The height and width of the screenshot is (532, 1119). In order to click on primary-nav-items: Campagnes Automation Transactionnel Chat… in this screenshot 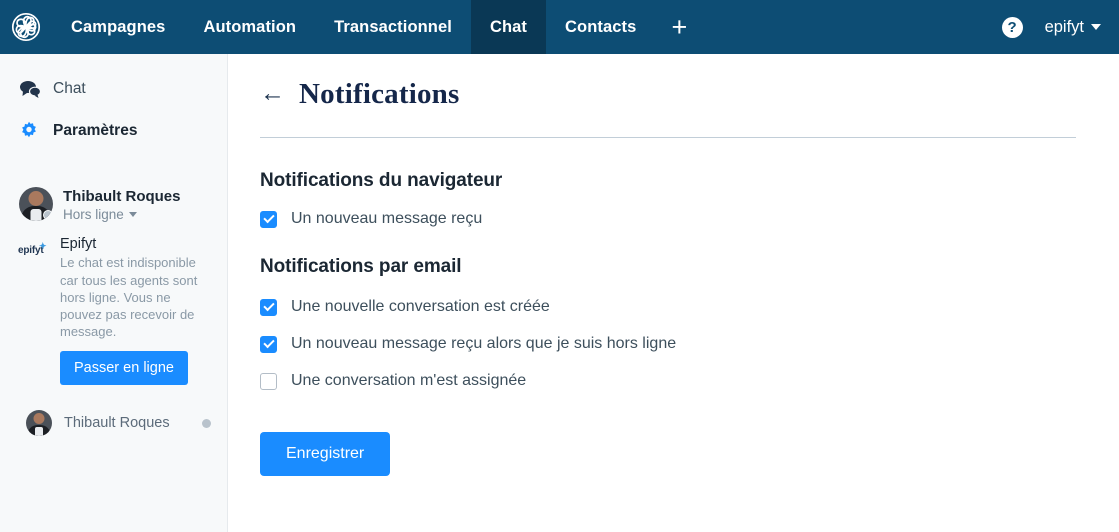, I will do `click(377, 27)`.